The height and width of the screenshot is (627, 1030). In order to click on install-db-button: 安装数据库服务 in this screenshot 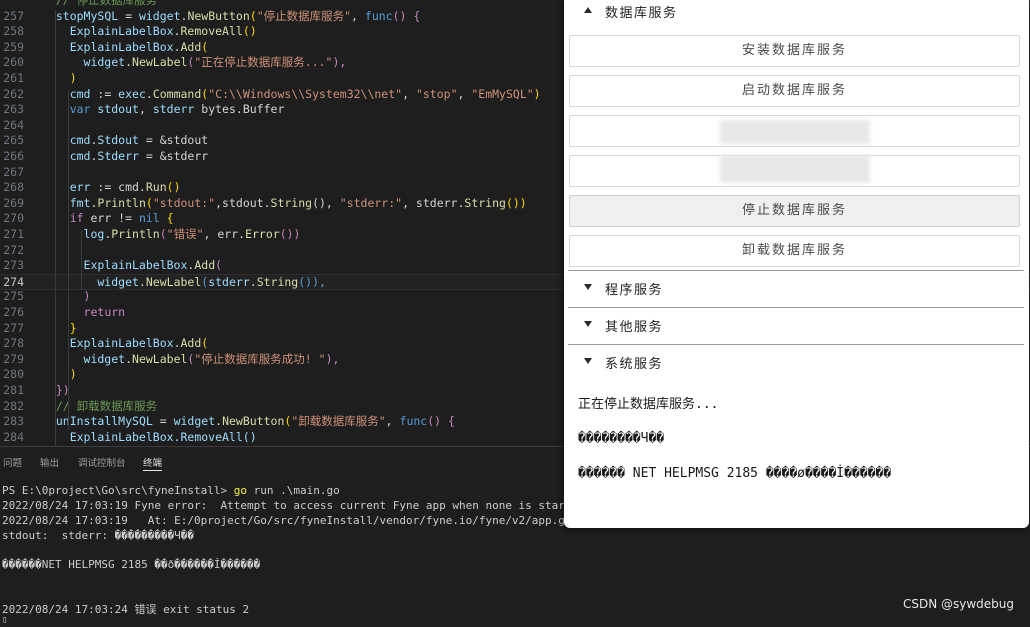, I will do `click(794, 51)`.